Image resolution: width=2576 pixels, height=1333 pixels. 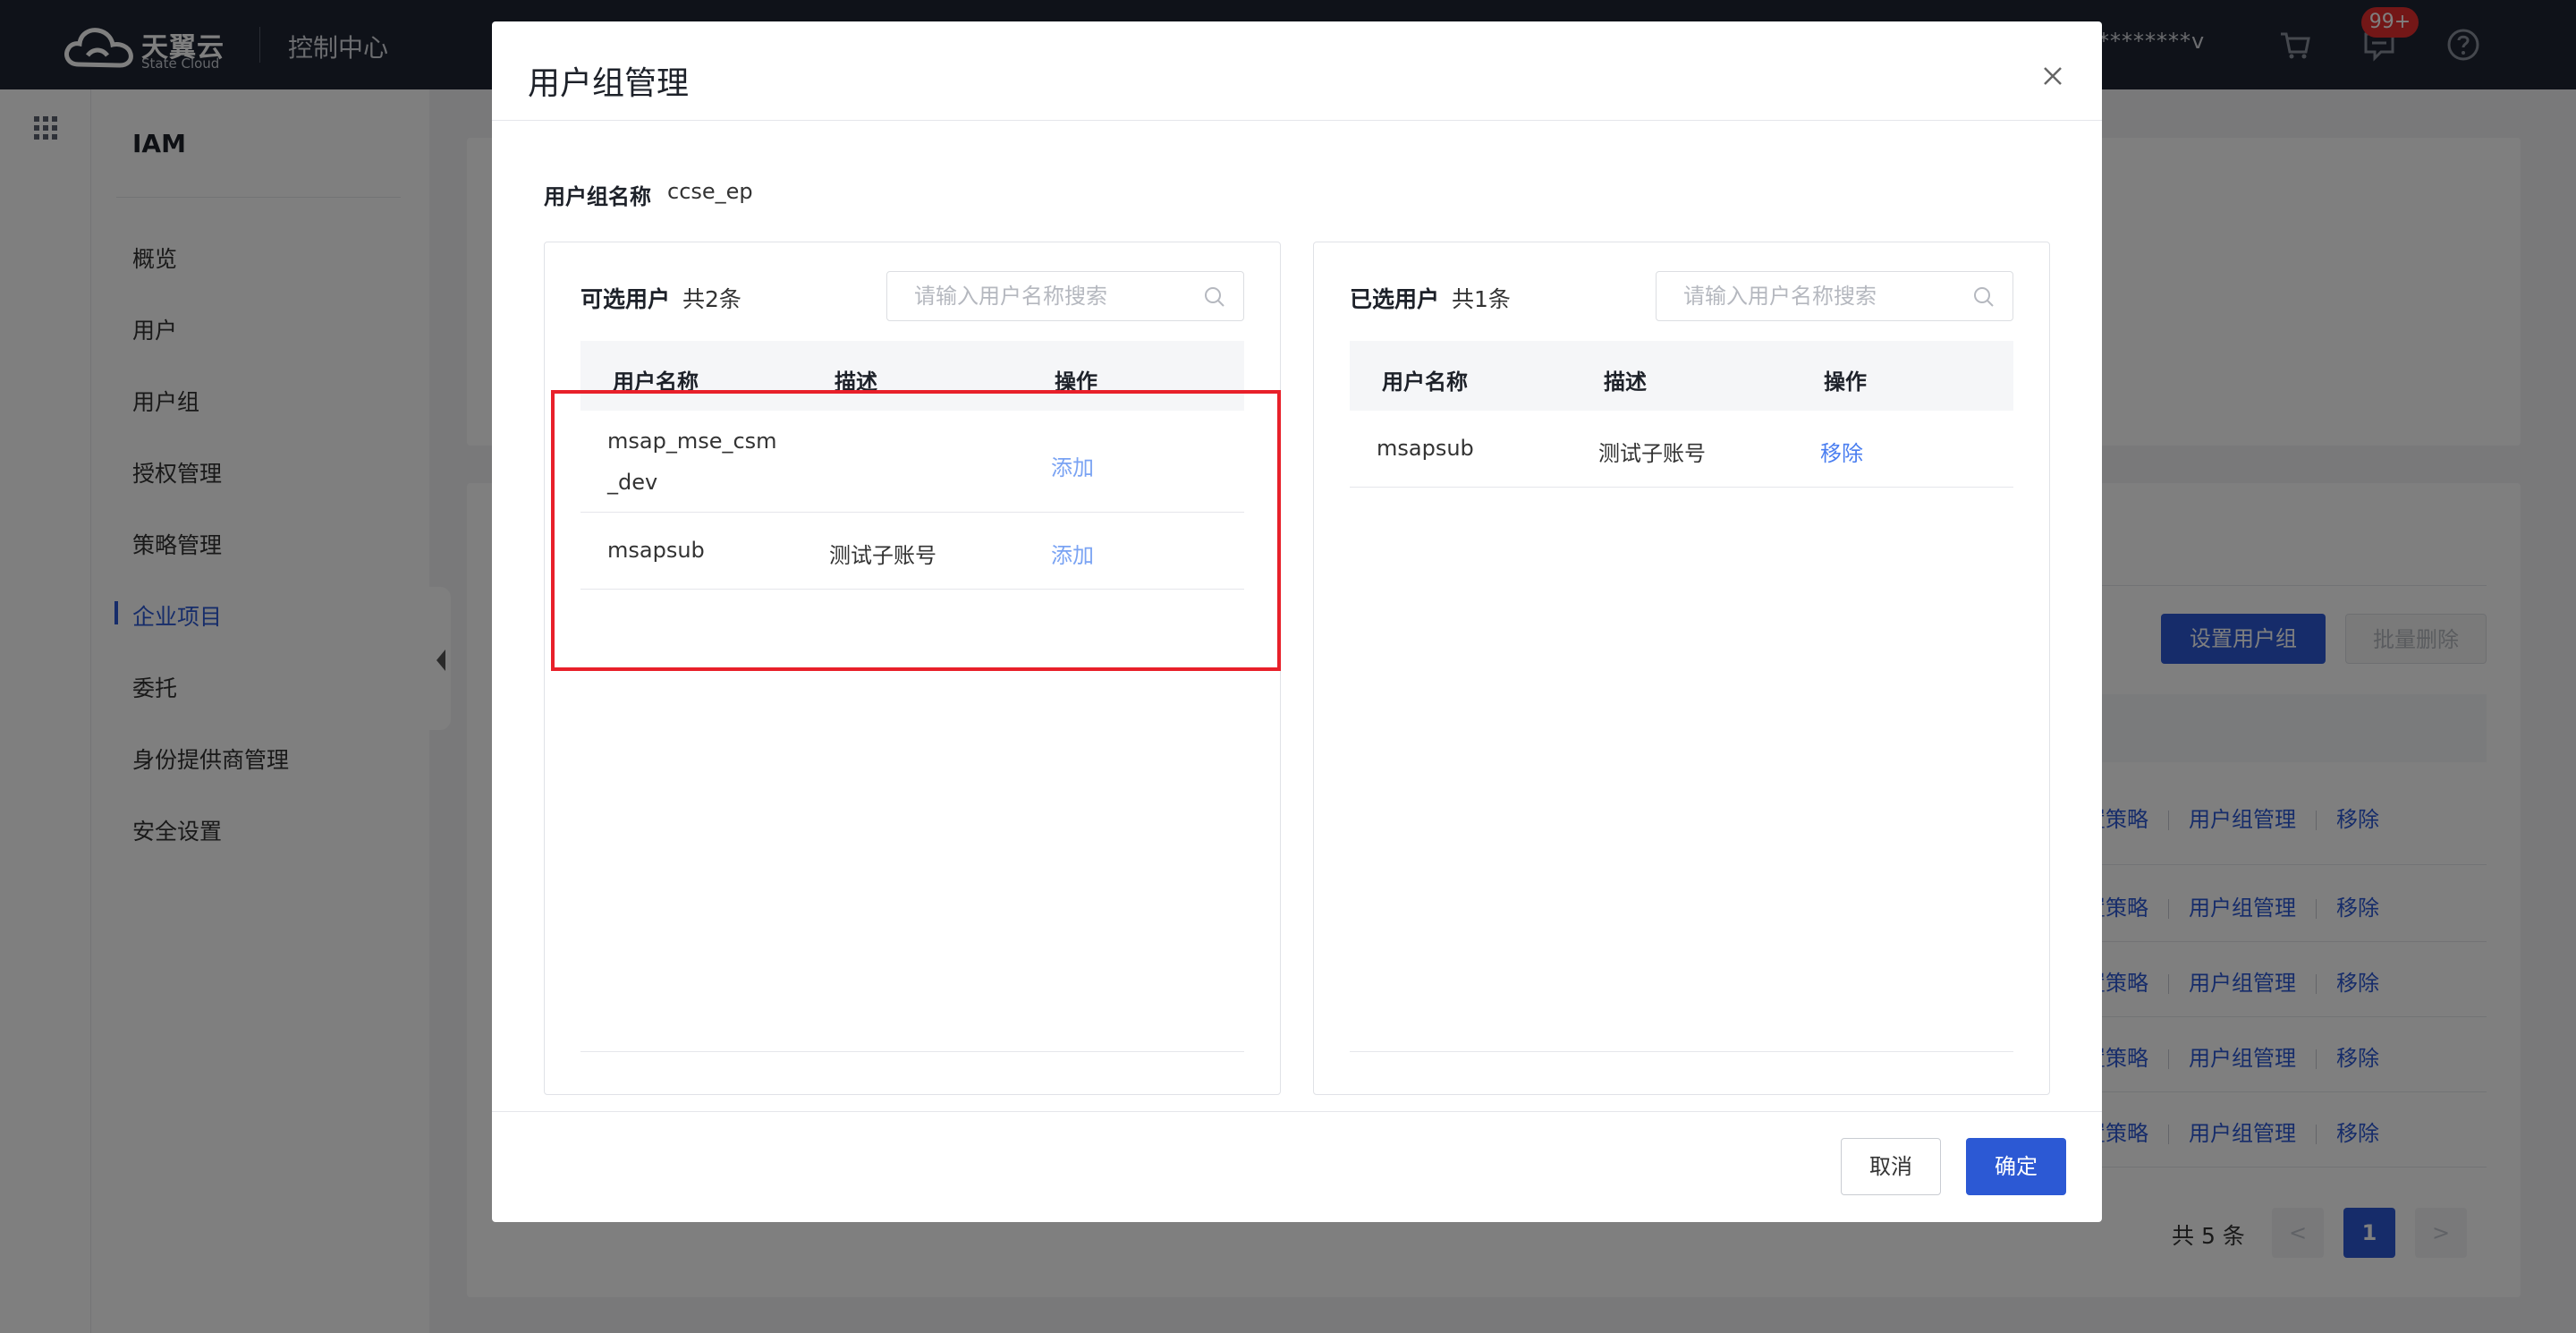 What do you see at coordinates (1057, 296) in the screenshot?
I see `available-users-search-input` at bounding box center [1057, 296].